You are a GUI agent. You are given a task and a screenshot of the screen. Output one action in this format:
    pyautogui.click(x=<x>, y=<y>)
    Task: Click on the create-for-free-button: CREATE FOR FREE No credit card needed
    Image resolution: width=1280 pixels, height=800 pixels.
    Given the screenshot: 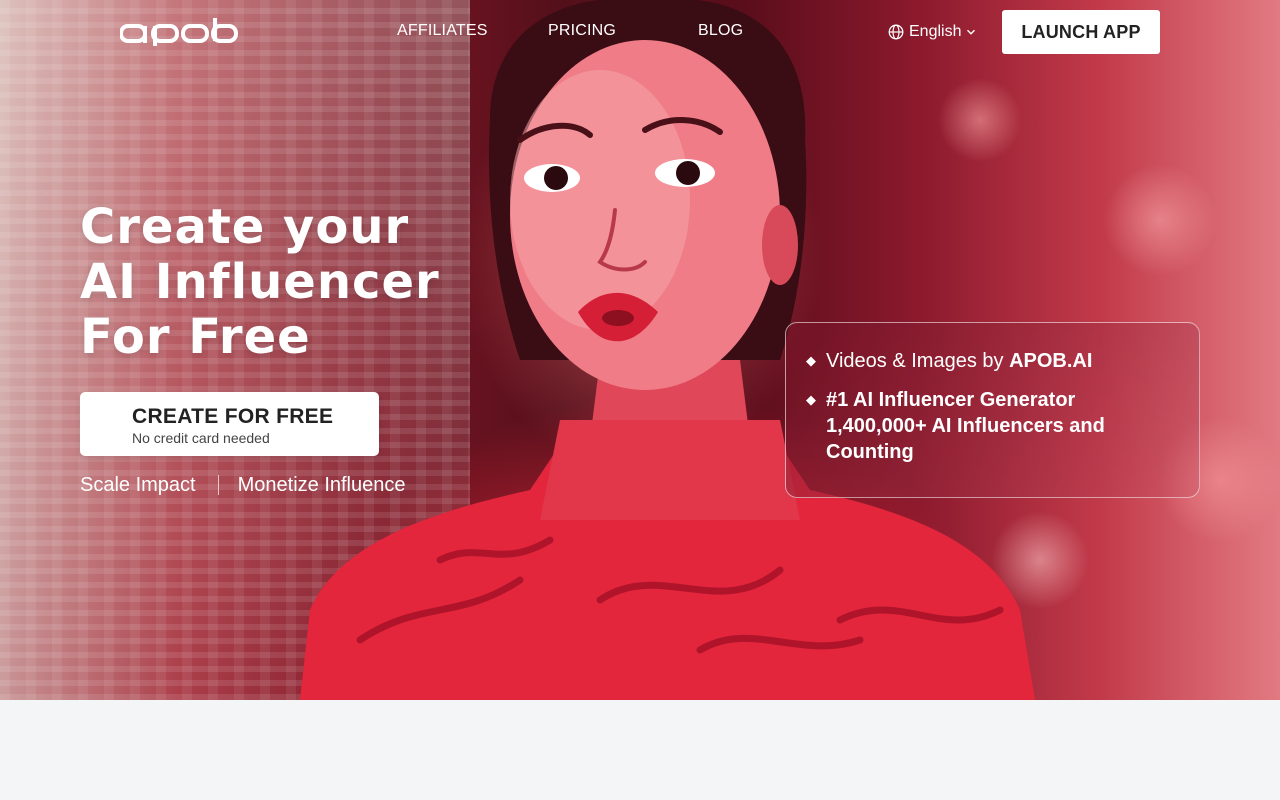 What is the action you would take?
    pyautogui.click(x=229, y=424)
    